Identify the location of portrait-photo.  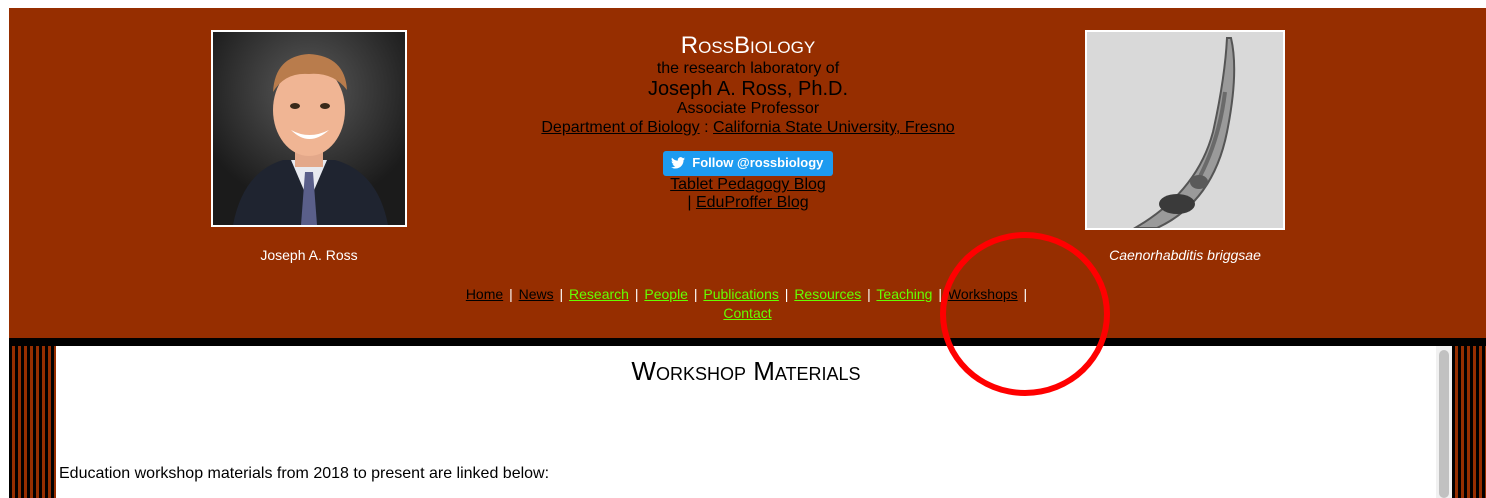
(309, 128).